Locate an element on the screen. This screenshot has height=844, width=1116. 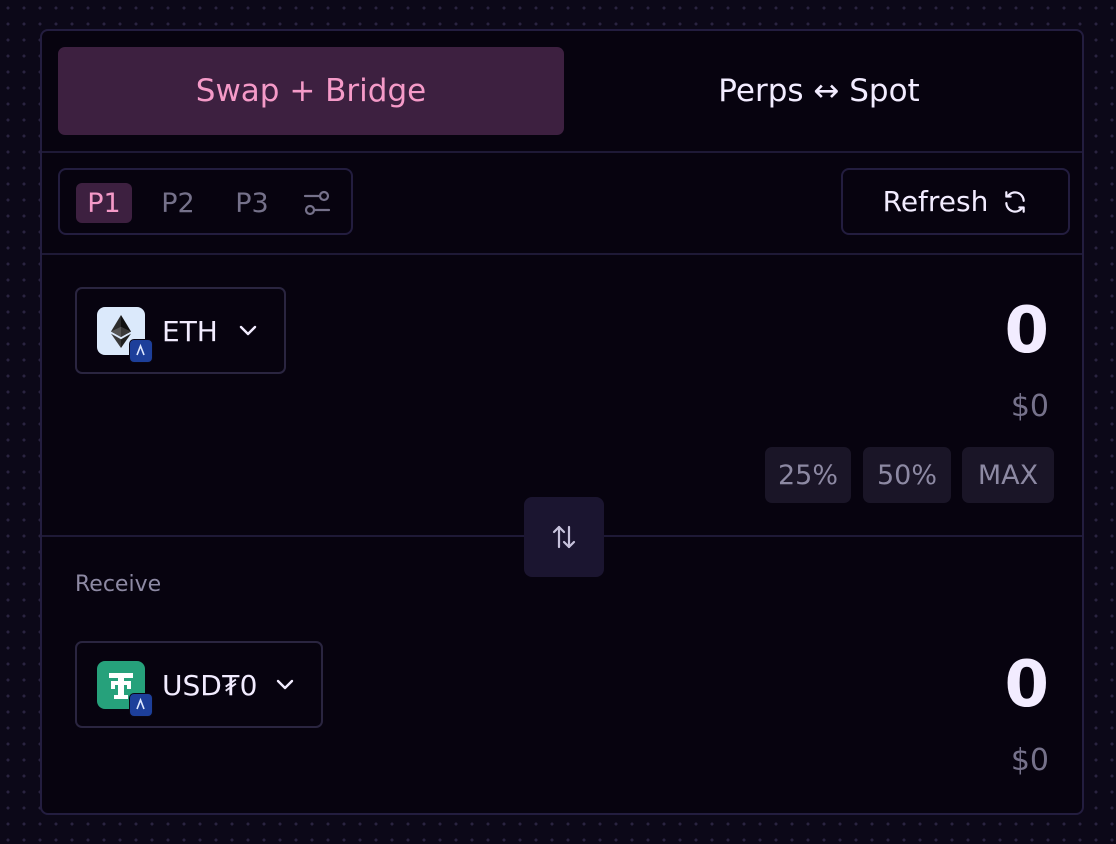
receive-label: Receive is located at coordinates (118, 584).